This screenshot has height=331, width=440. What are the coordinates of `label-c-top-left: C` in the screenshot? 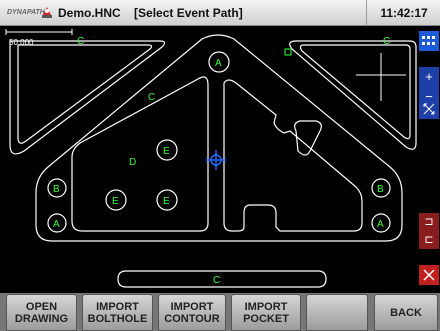 It's located at (80, 41).